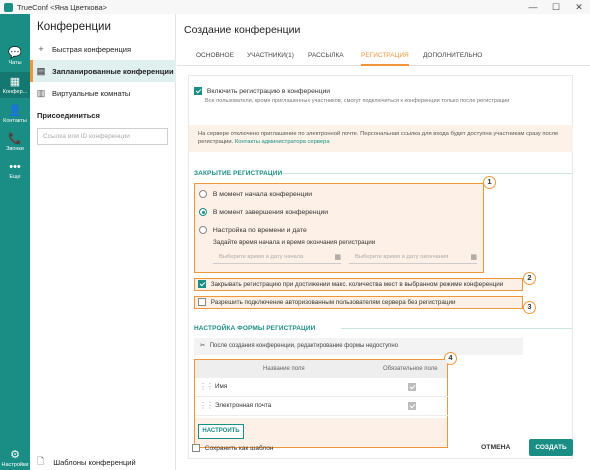 This screenshot has width=590, height=470. What do you see at coordinates (74, 27) in the screenshot?
I see `sidebar-title: Конференции` at bounding box center [74, 27].